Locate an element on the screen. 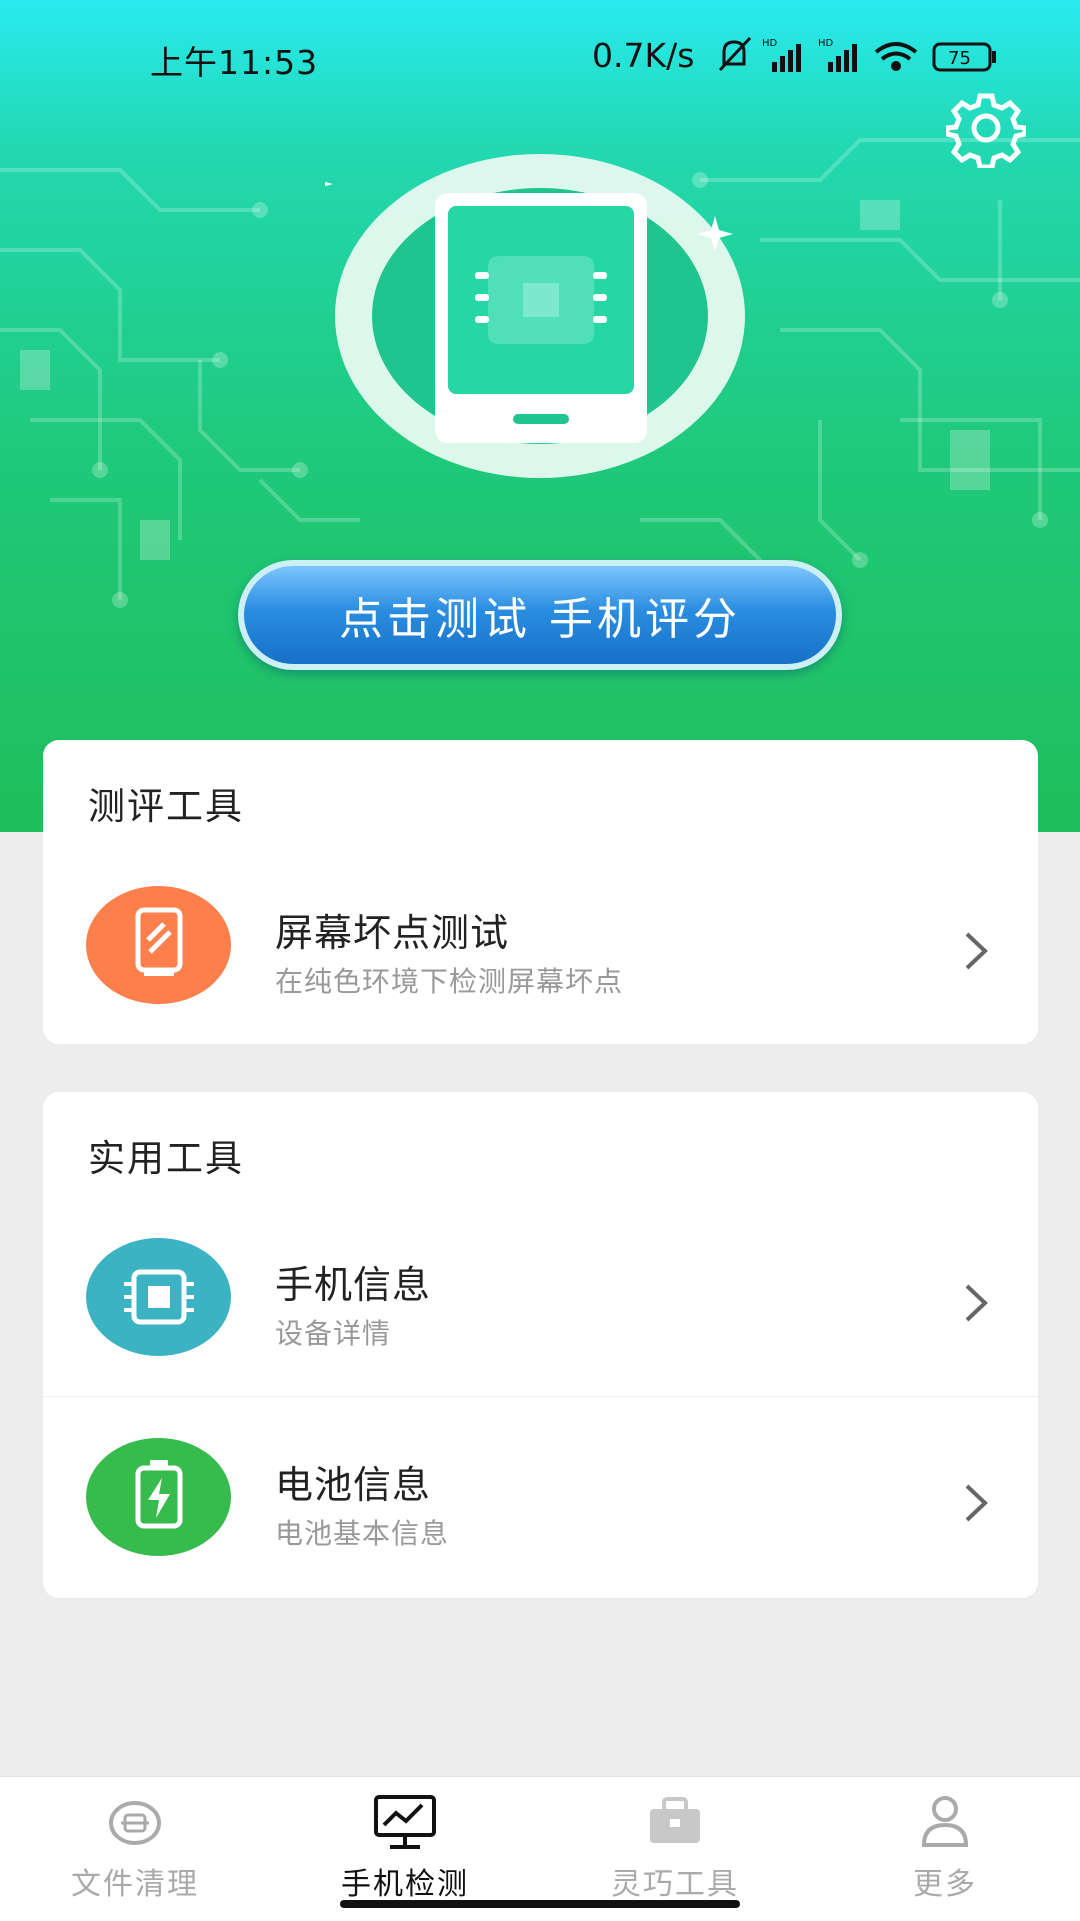  clean-icon is located at coordinates (135, 1823).